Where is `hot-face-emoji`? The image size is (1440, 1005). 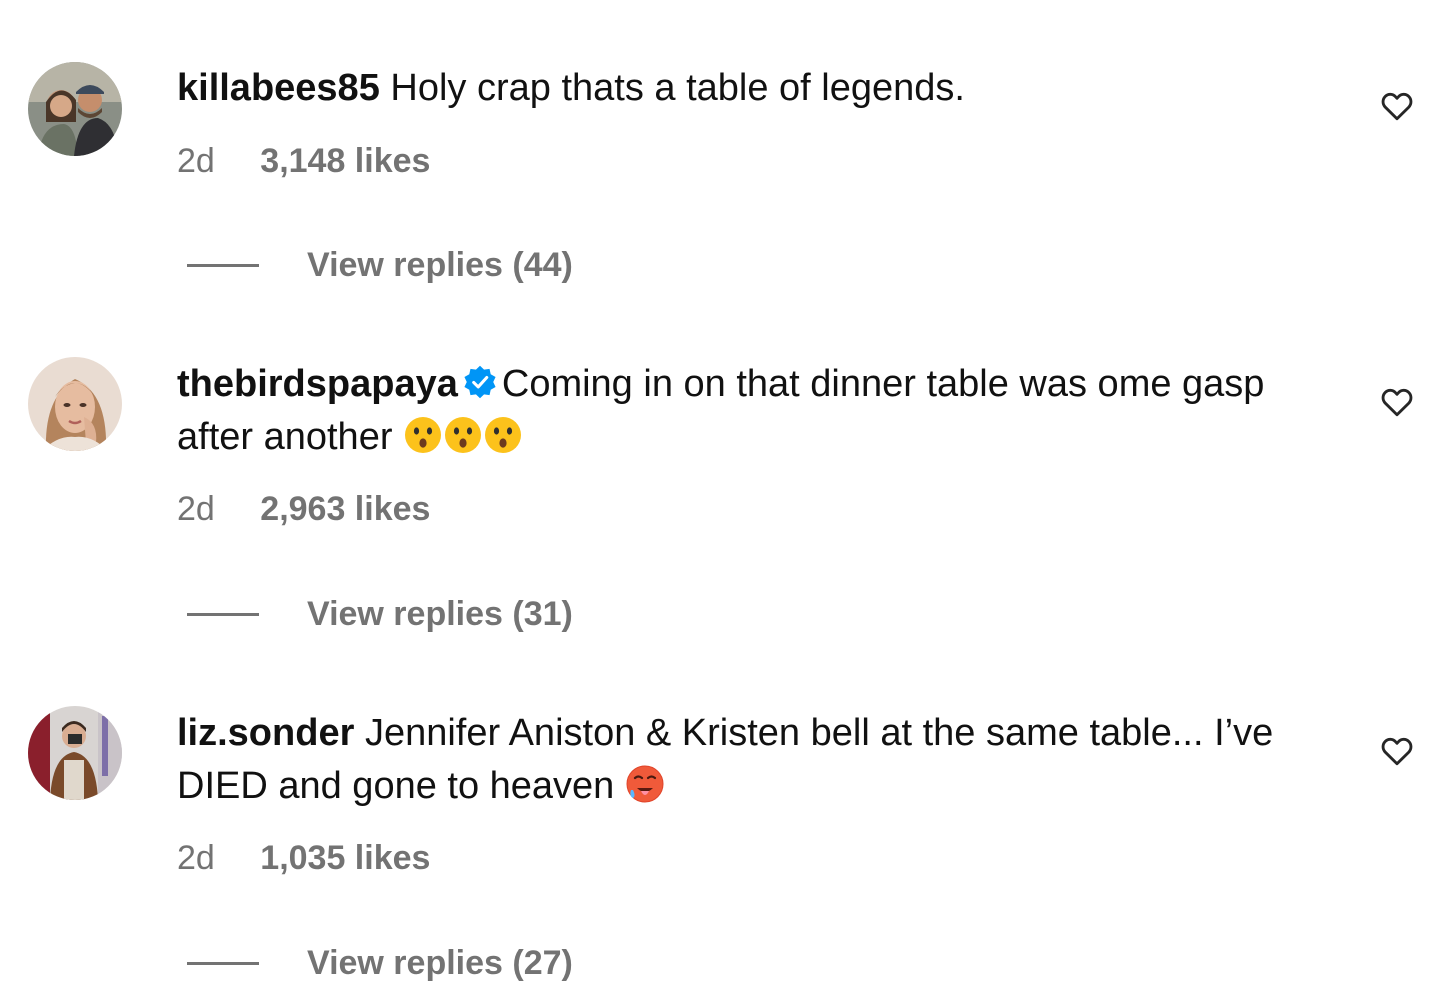 hot-face-emoji is located at coordinates (645, 784).